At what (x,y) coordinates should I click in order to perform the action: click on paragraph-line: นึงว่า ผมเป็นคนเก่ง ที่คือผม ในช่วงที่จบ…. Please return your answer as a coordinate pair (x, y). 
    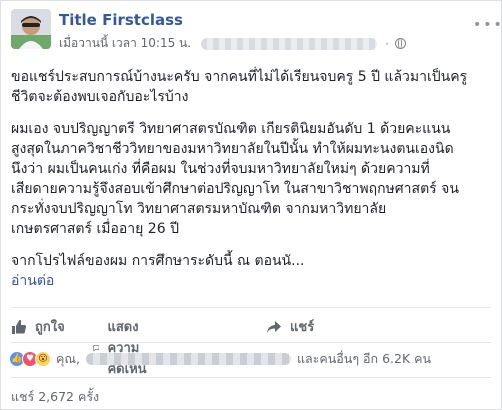
    Looking at the image, I should click on (220, 169).